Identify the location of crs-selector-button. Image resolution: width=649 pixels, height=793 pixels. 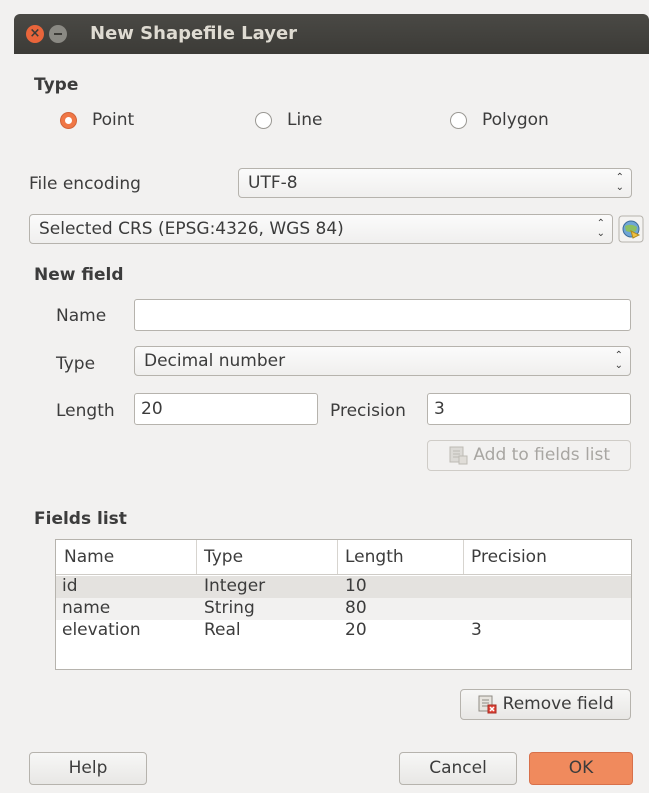
(631, 229).